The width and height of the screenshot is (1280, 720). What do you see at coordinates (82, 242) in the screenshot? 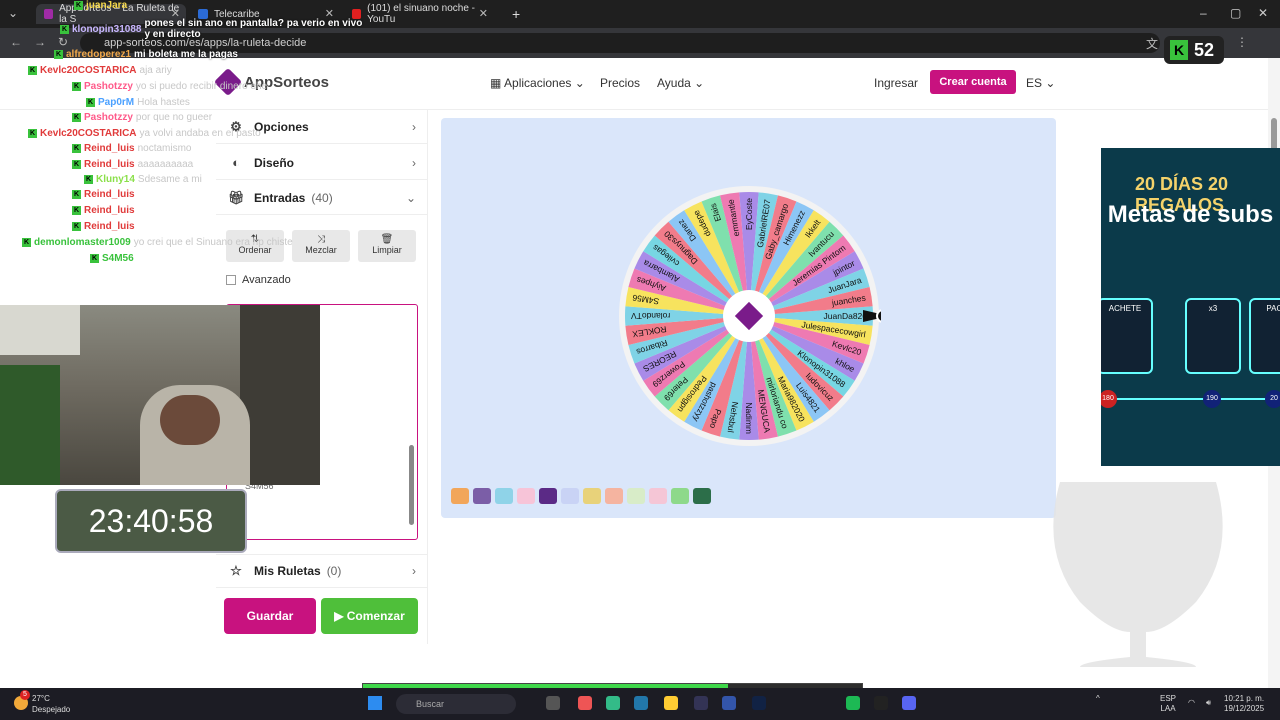
I see `chat-username: demonlomaster1009` at bounding box center [82, 242].